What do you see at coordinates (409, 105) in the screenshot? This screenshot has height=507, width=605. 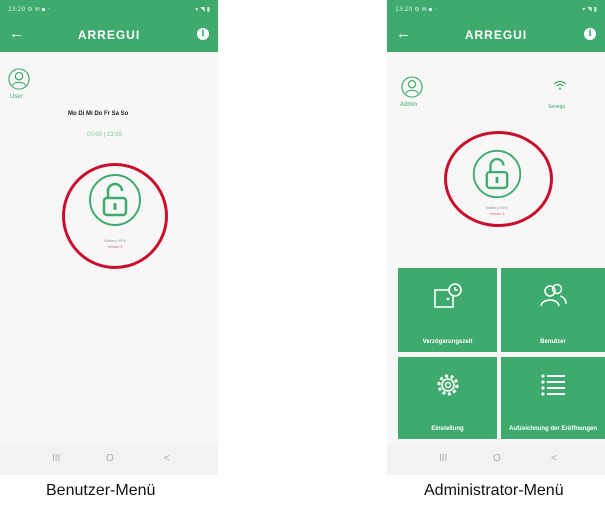 I see `avatar-label: Admin` at bounding box center [409, 105].